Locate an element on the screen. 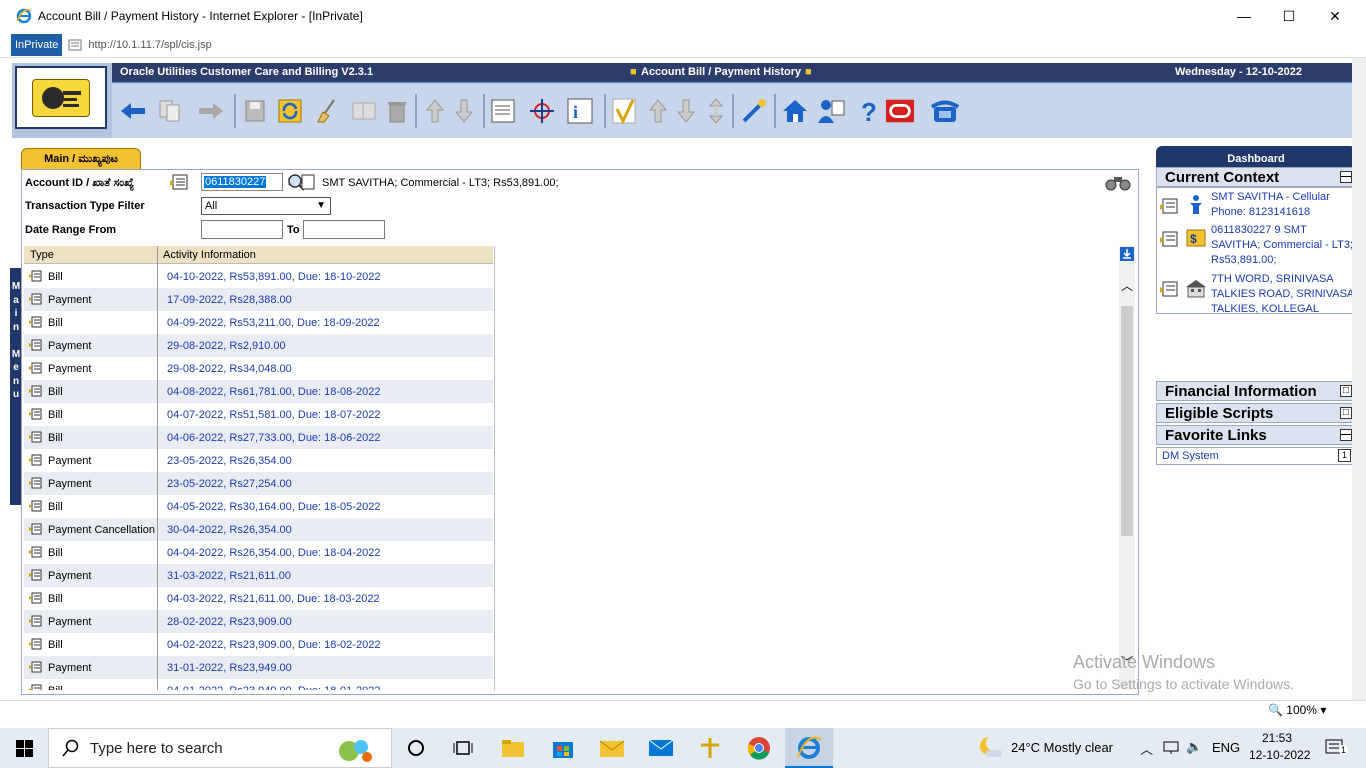 The height and width of the screenshot is (768, 1366). download-icon is located at coordinates (1127, 254).